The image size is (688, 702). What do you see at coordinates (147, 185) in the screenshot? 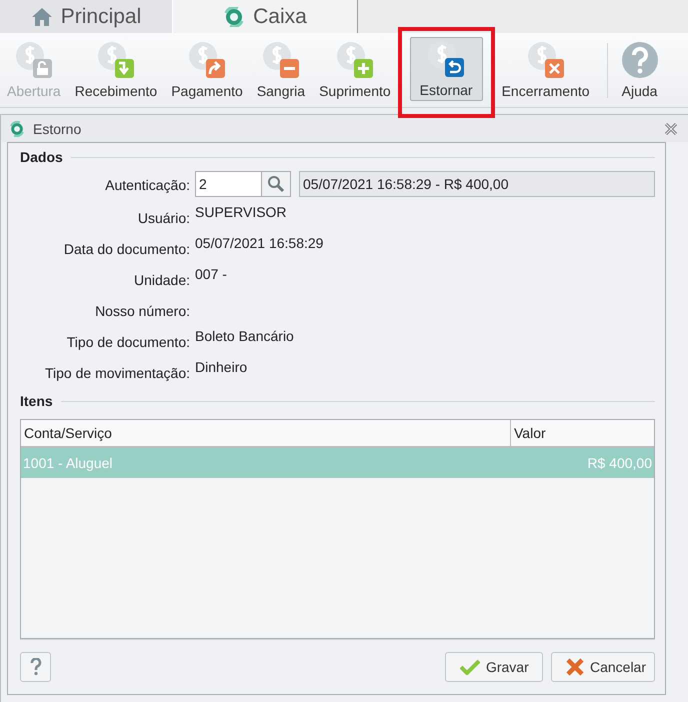
I see `field-label: Autenticação:` at bounding box center [147, 185].